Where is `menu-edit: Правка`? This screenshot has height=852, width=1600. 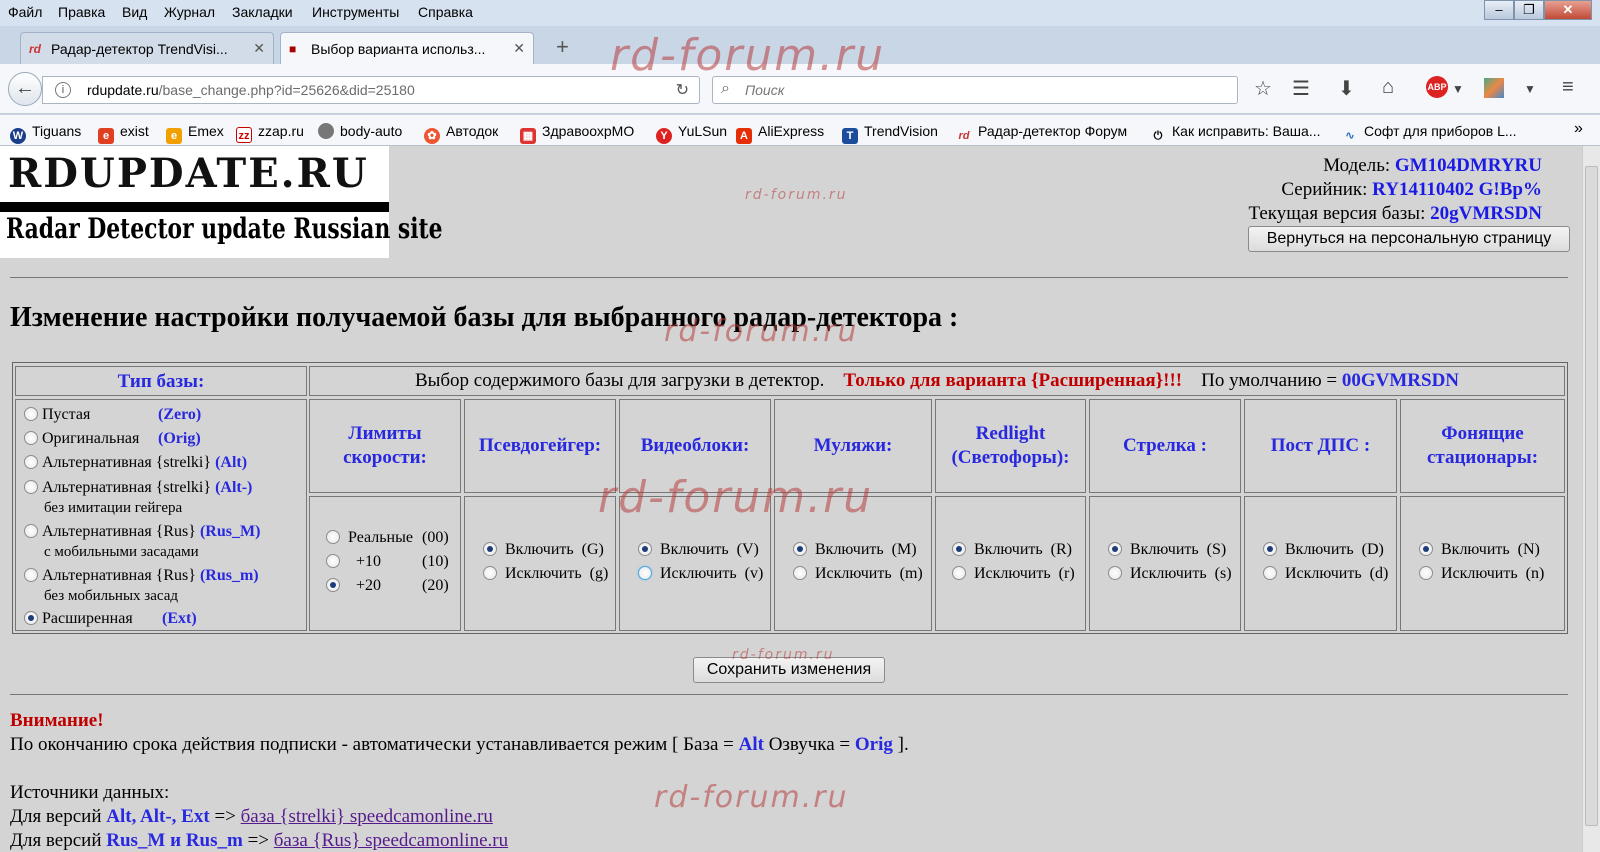
menu-edit: Правка is located at coordinates (81, 12).